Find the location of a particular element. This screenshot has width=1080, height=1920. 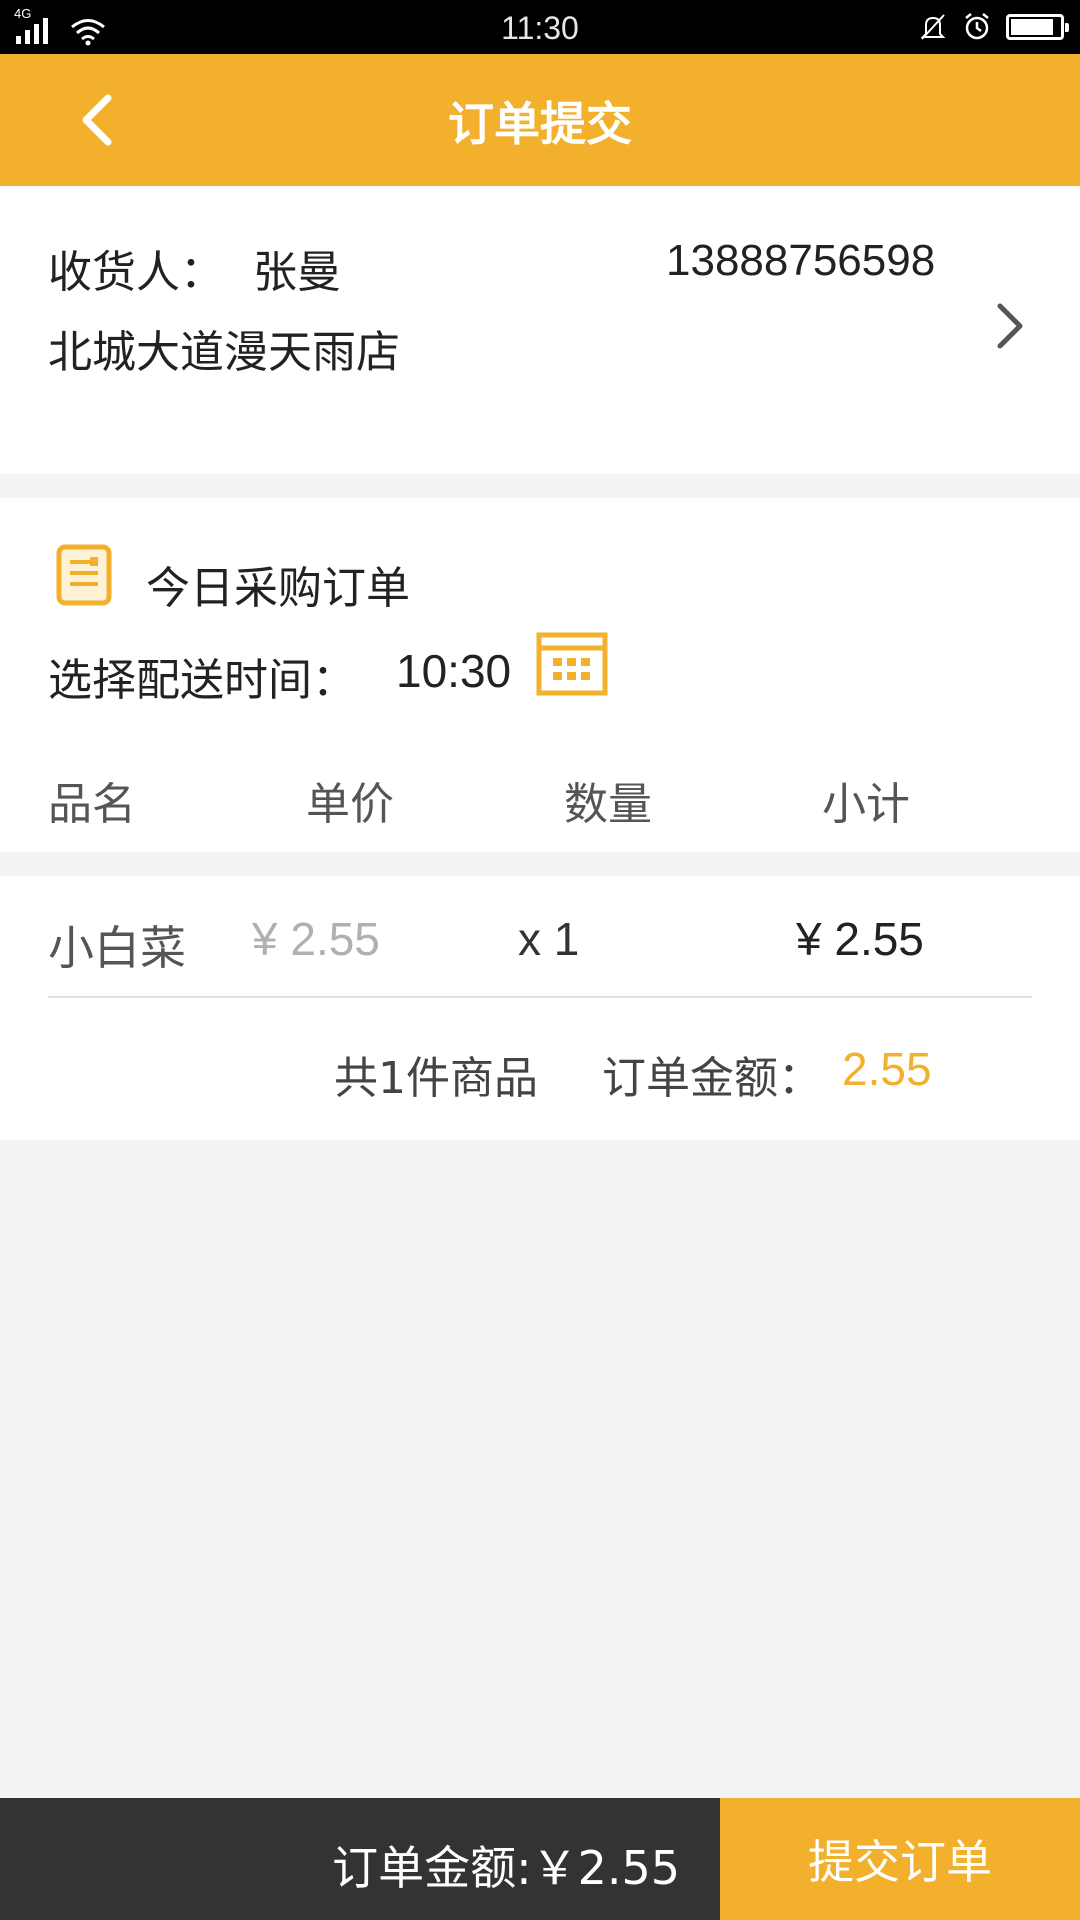

battery-icon is located at coordinates (1037, 27).